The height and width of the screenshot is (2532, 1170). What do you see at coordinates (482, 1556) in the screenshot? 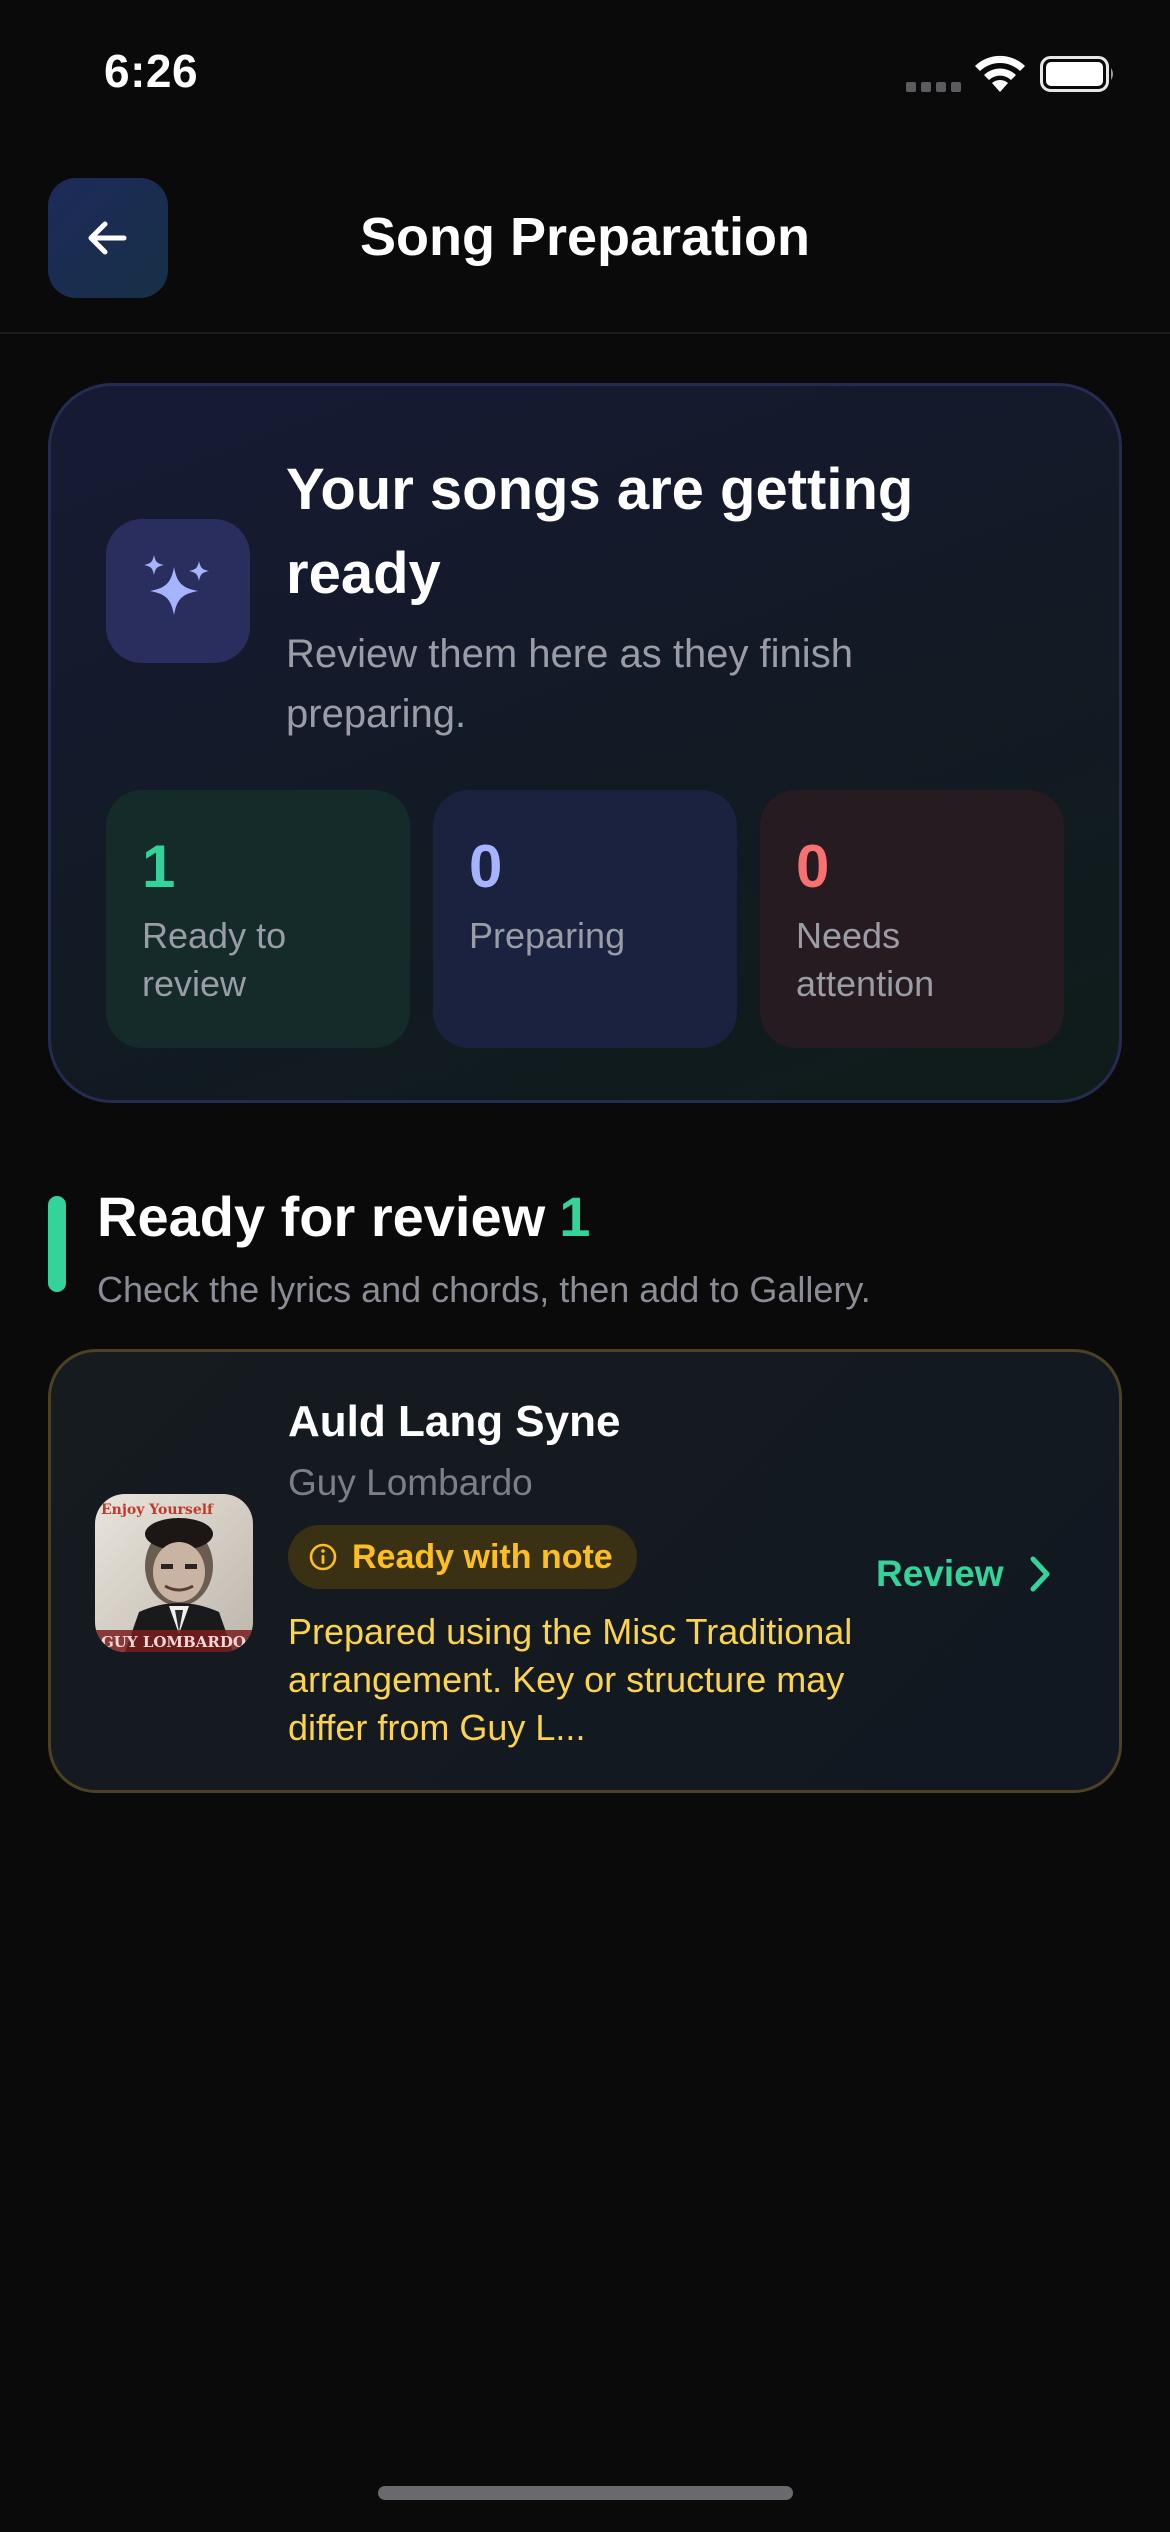
I see `status-badge-label: Ready with note` at bounding box center [482, 1556].